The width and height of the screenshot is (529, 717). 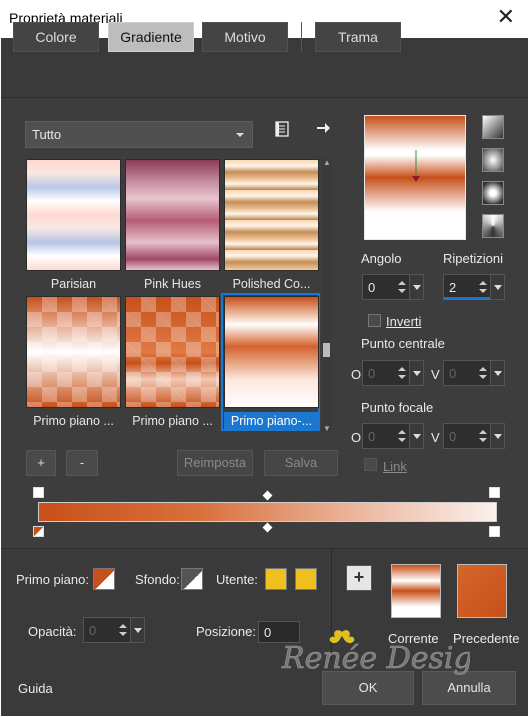 I want to click on foreground-swatch, so click(x=104, y=579).